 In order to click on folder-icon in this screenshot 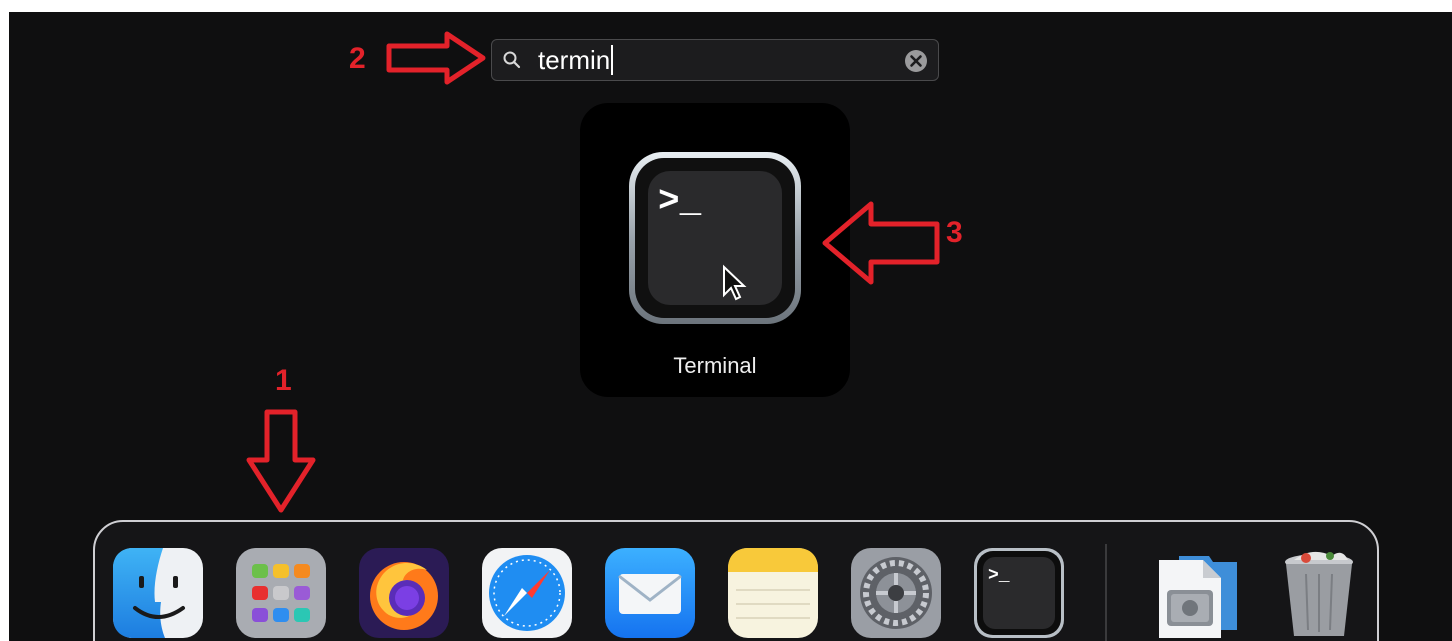, I will do `click(1196, 593)`.